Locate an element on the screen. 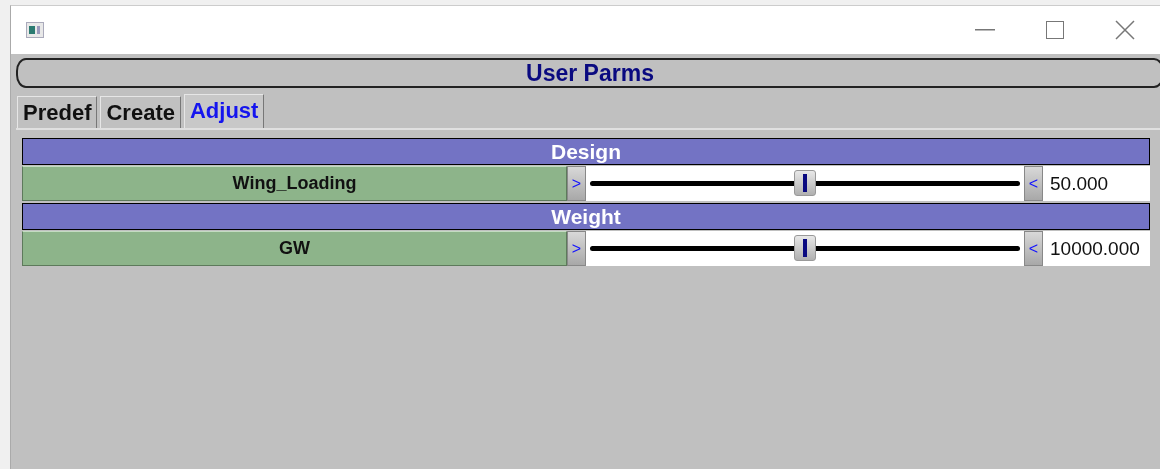 The image size is (1160, 469). app-icon is located at coordinates (35, 30).